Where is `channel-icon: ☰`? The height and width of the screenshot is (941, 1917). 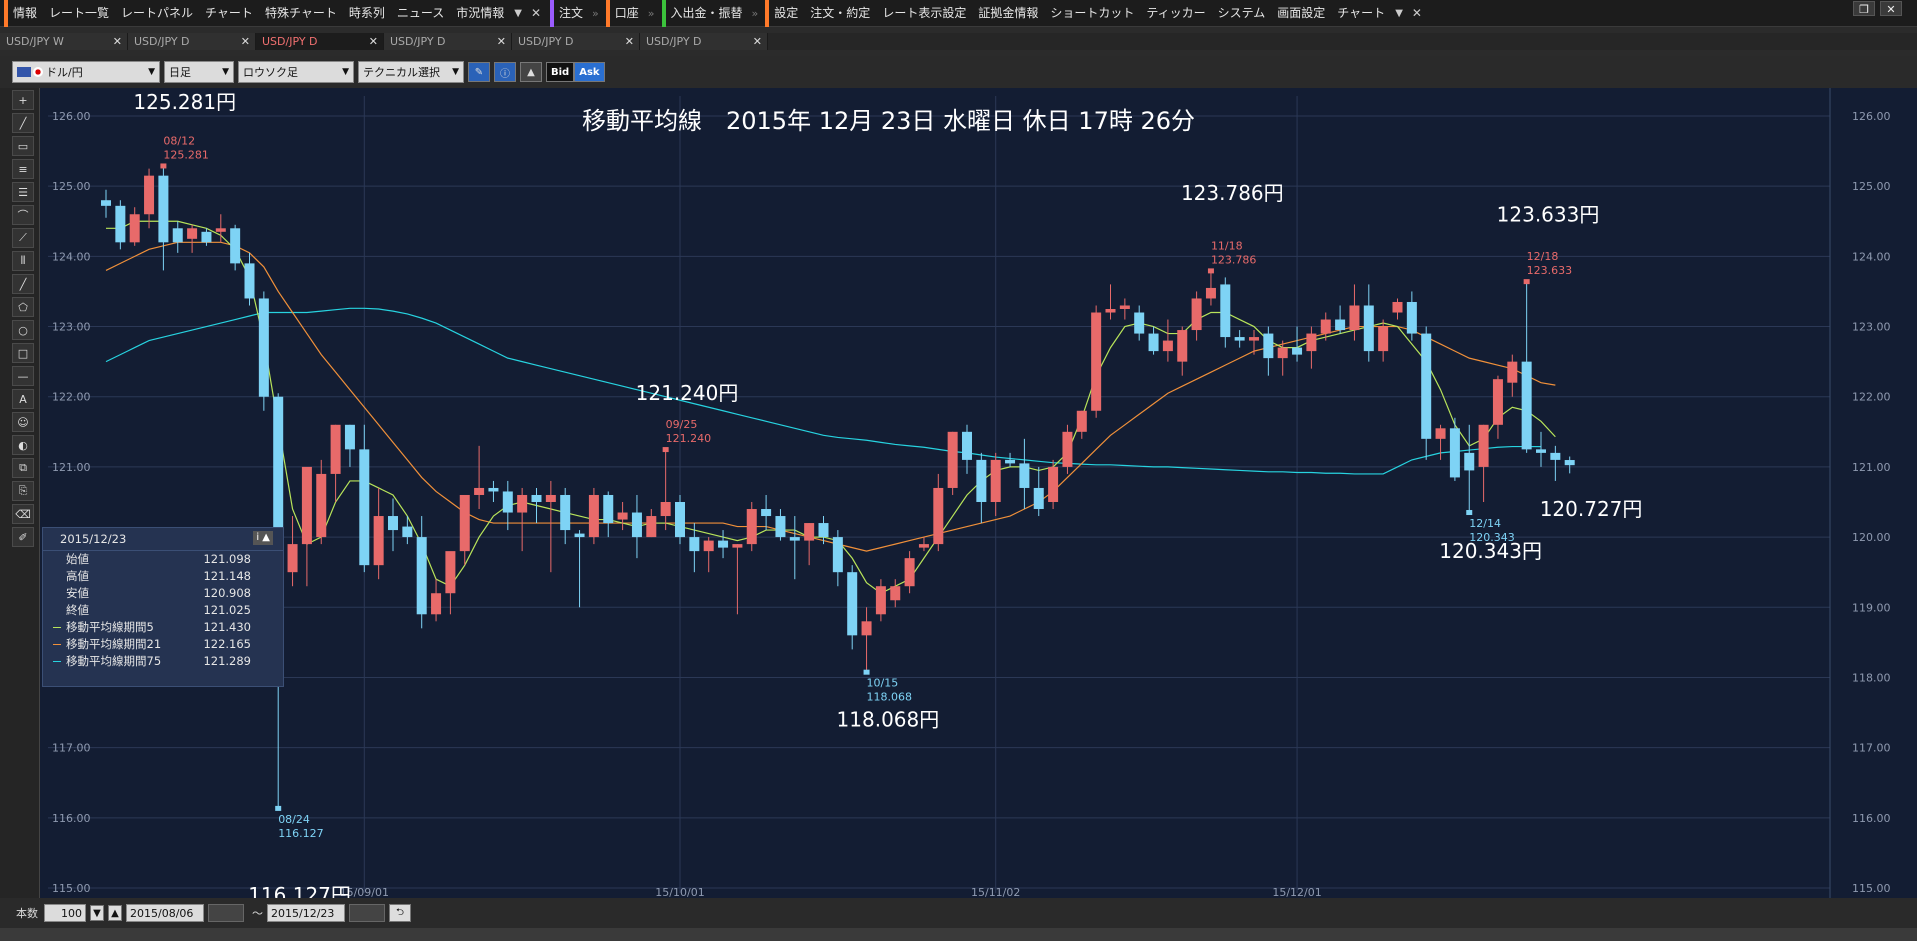 channel-icon: ☰ is located at coordinates (23, 192).